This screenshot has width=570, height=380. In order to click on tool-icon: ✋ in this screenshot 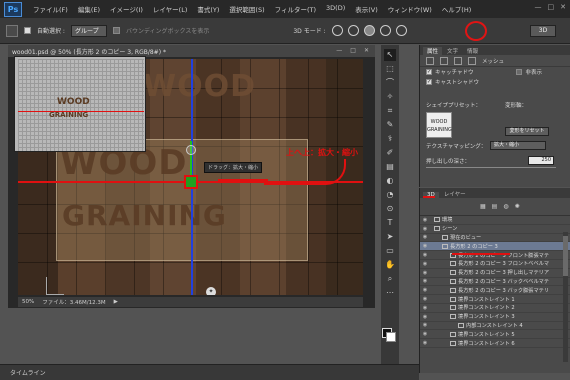, I will do `click(390, 265)`.